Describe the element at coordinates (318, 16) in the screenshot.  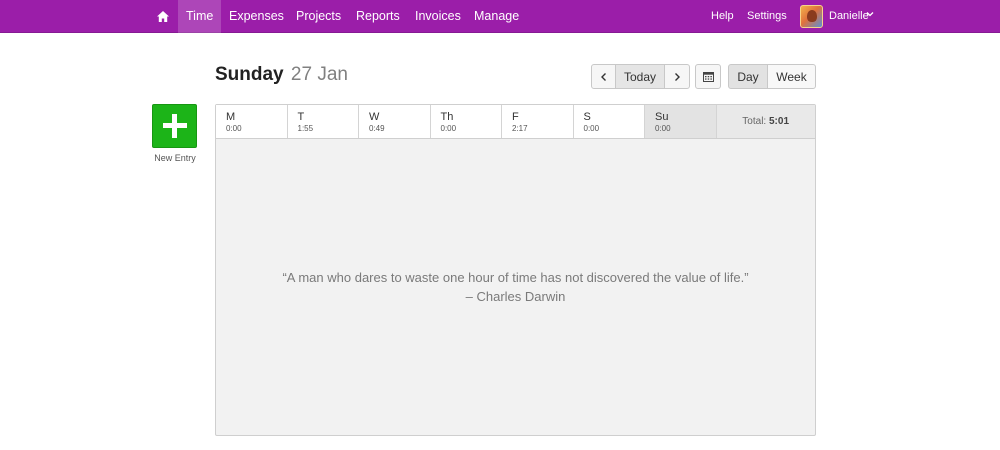
I see `nav-projects: Projects` at that location.